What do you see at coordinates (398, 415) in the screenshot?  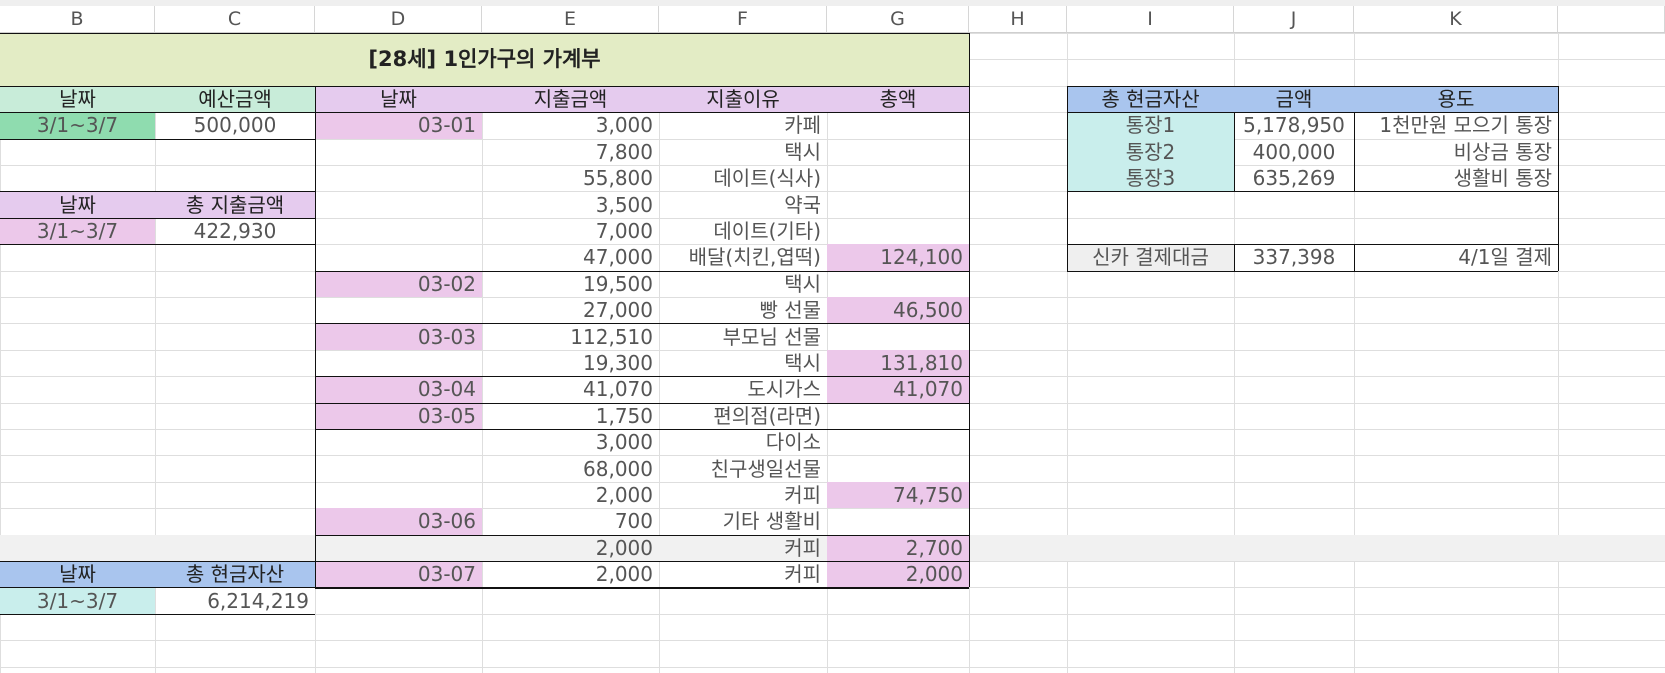 I see `ledger-date: 03-05` at bounding box center [398, 415].